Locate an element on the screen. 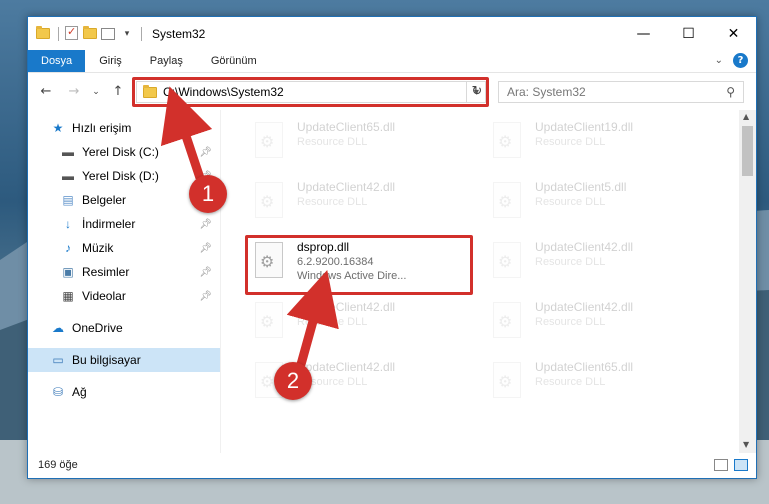 This screenshot has height=504, width=769. expand-ribbon-icon: ⌄ is located at coordinates (719, 60).